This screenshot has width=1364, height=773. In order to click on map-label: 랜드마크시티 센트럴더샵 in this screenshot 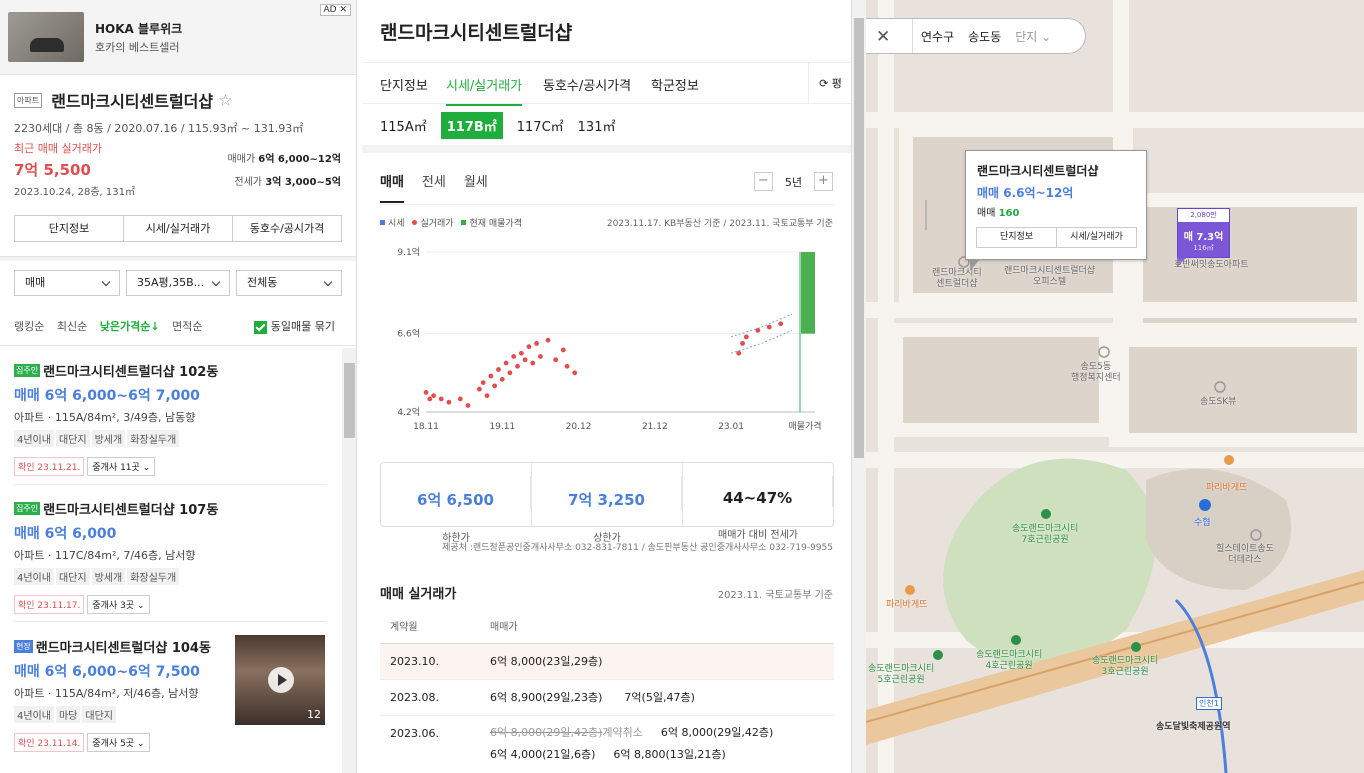, I will do `click(957, 279)`.